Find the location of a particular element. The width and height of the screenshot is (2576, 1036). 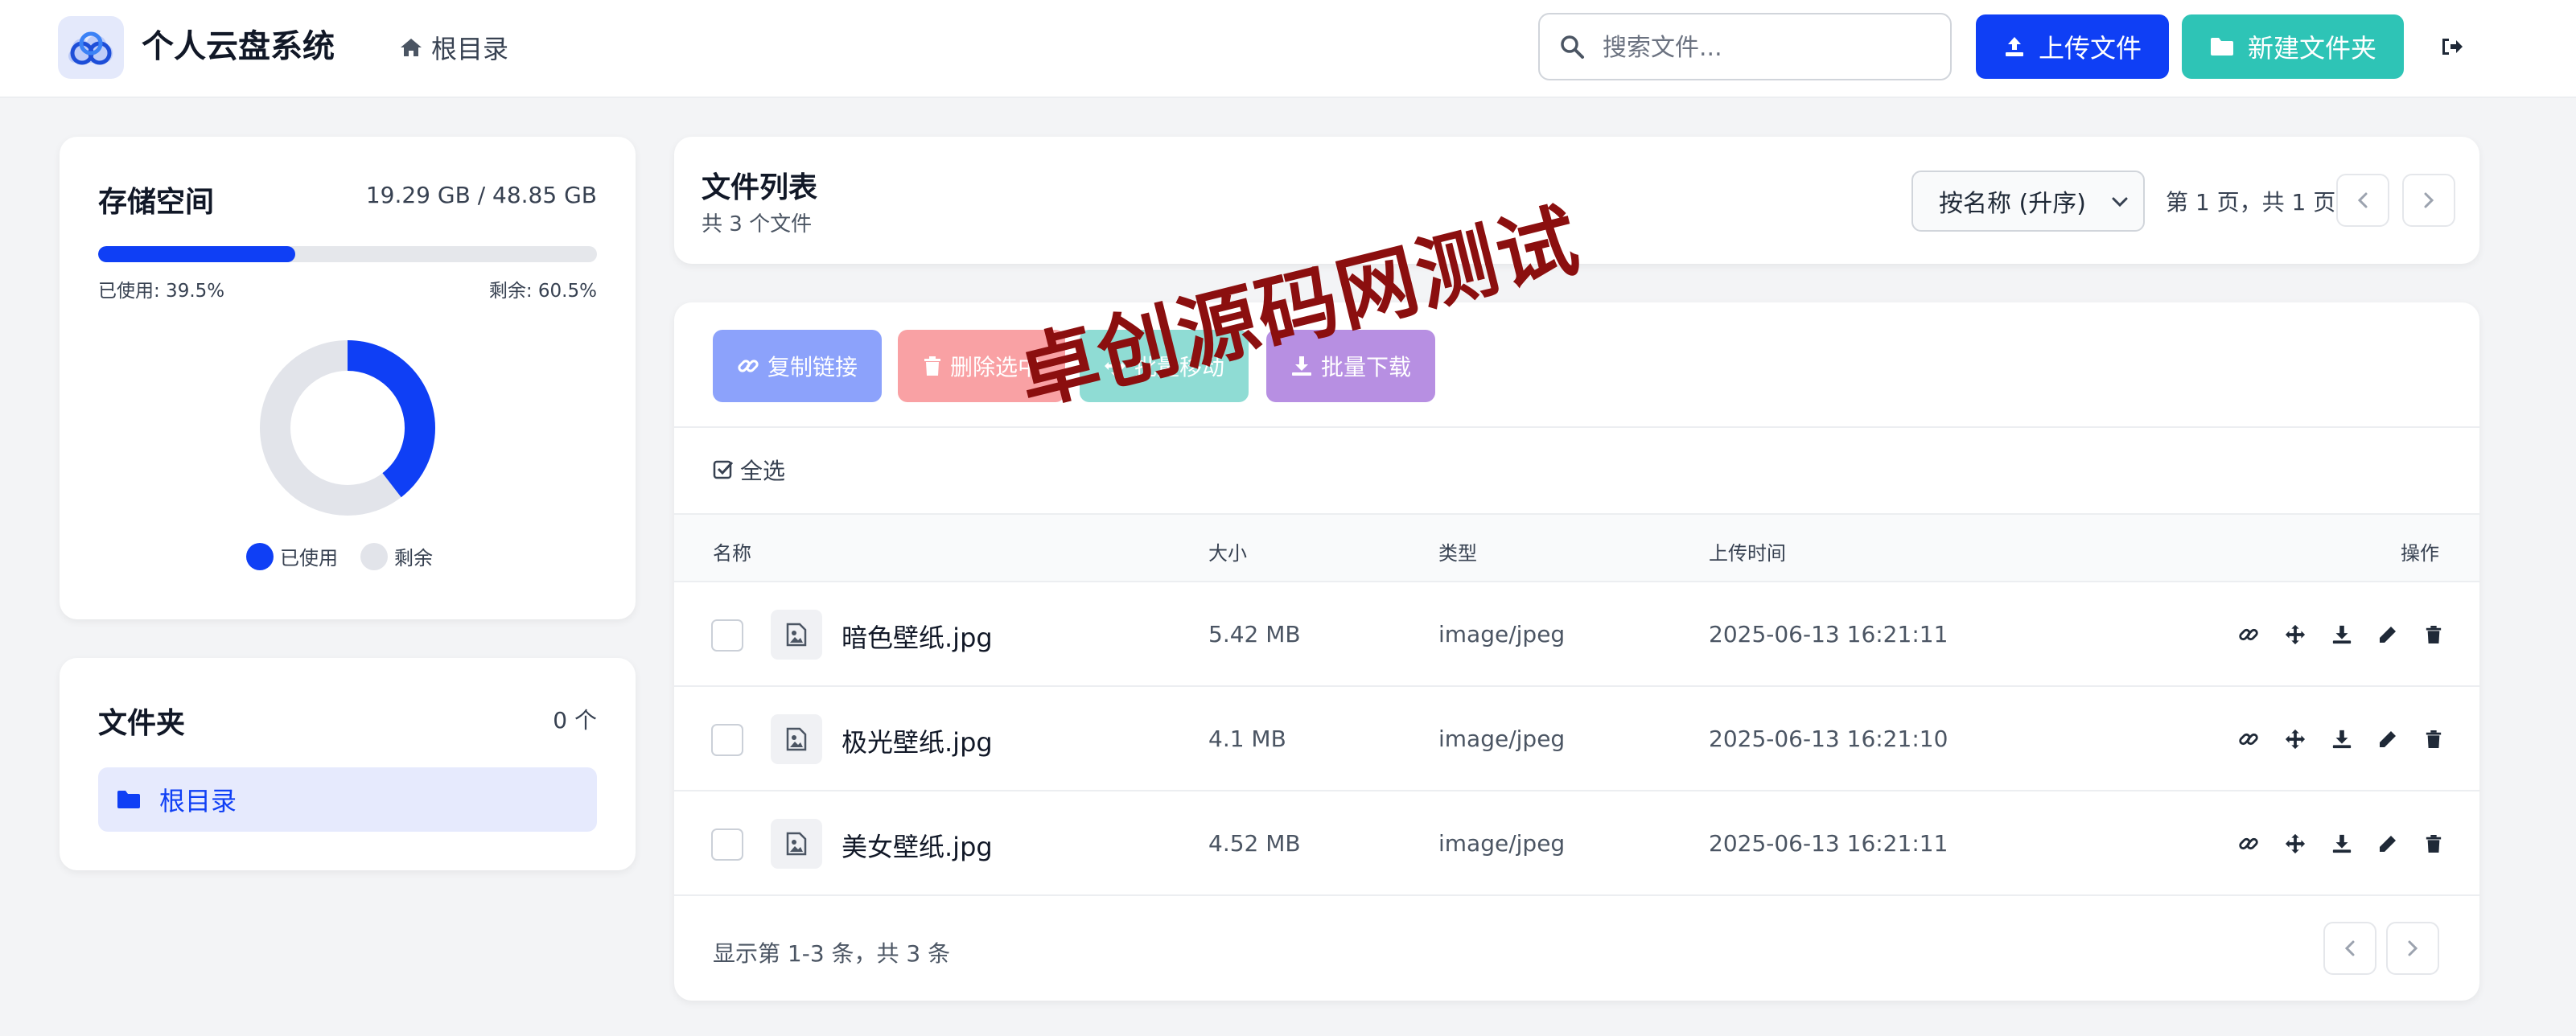

col-ops: 操作 is located at coordinates (2420, 553).